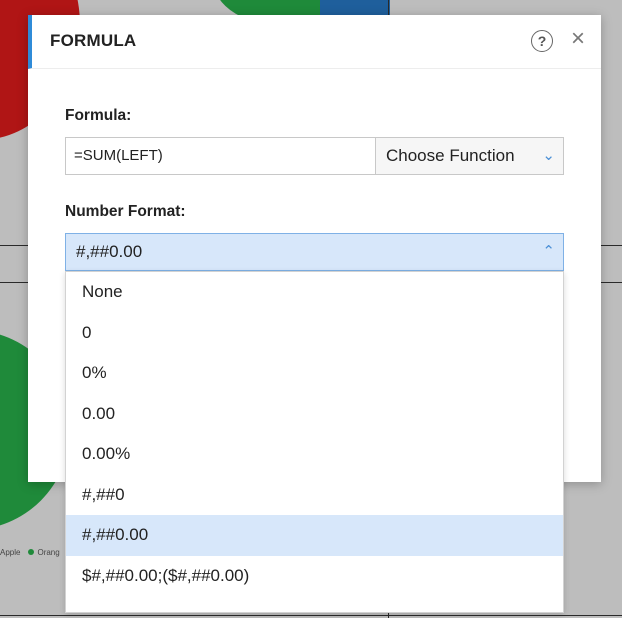  Describe the element at coordinates (314, 333) in the screenshot. I see `number-format-option: 0` at that location.